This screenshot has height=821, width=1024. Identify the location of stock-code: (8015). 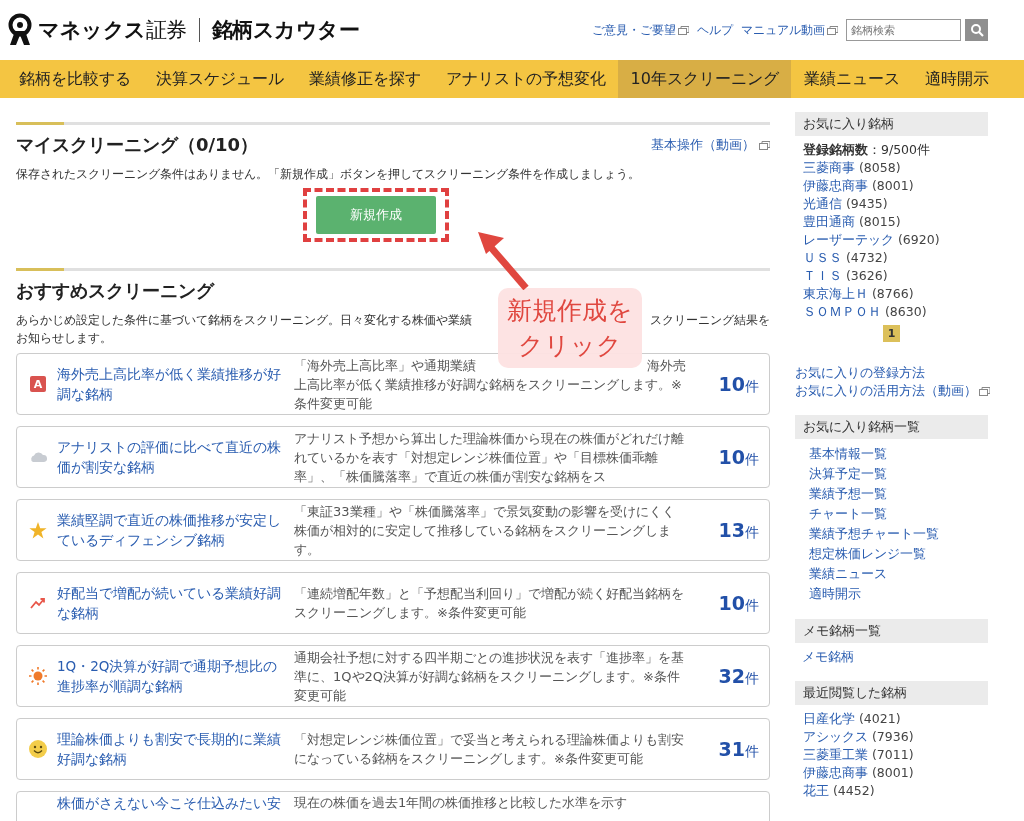
(880, 221).